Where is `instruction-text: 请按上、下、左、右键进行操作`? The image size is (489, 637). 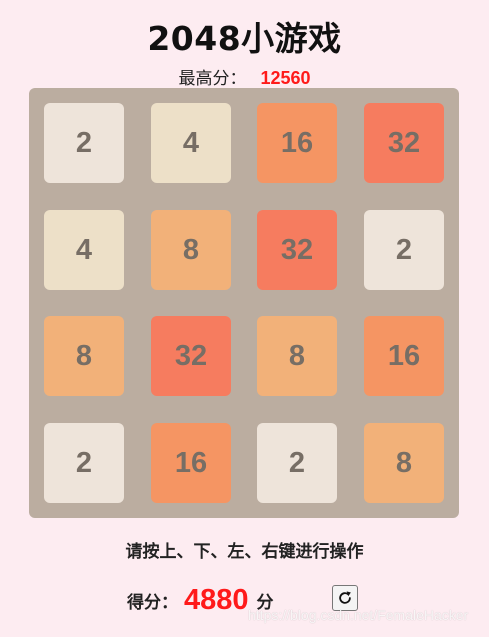 instruction-text: 请按上、下、左、右键进行操作 is located at coordinates (244, 552).